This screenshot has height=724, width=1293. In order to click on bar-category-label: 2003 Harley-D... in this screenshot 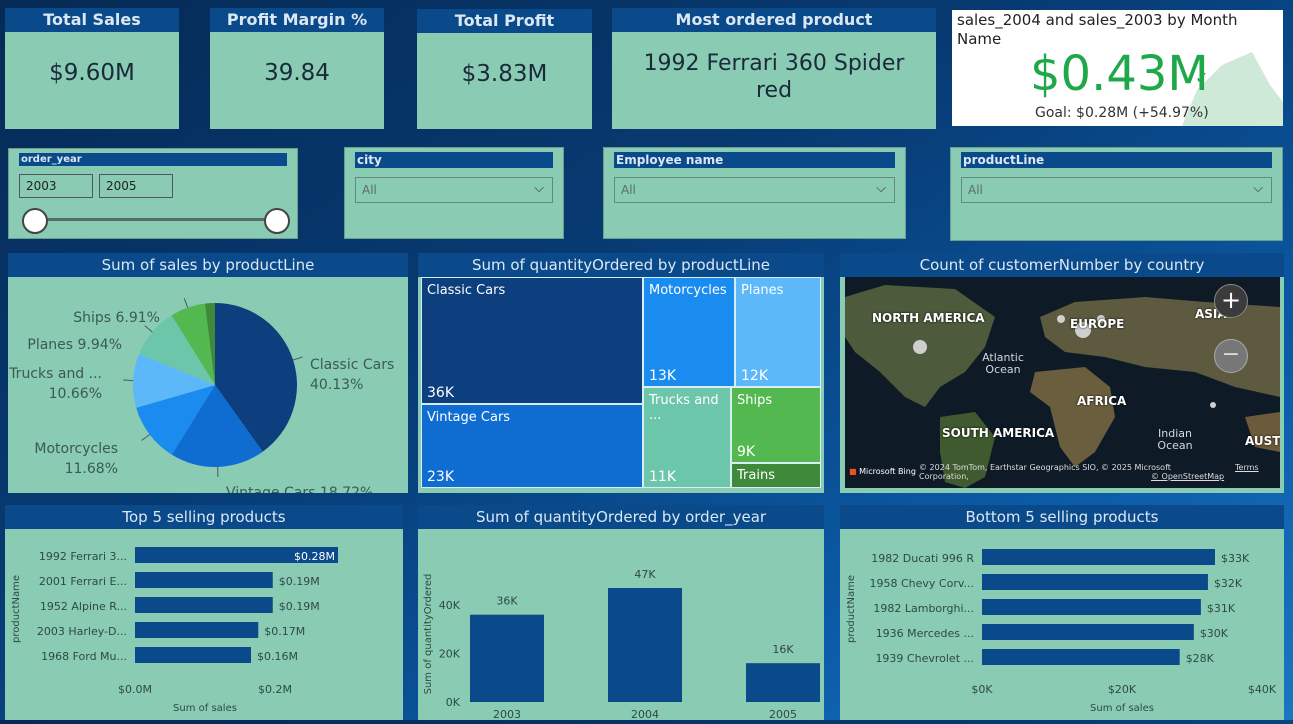, I will do `click(82, 631)`.